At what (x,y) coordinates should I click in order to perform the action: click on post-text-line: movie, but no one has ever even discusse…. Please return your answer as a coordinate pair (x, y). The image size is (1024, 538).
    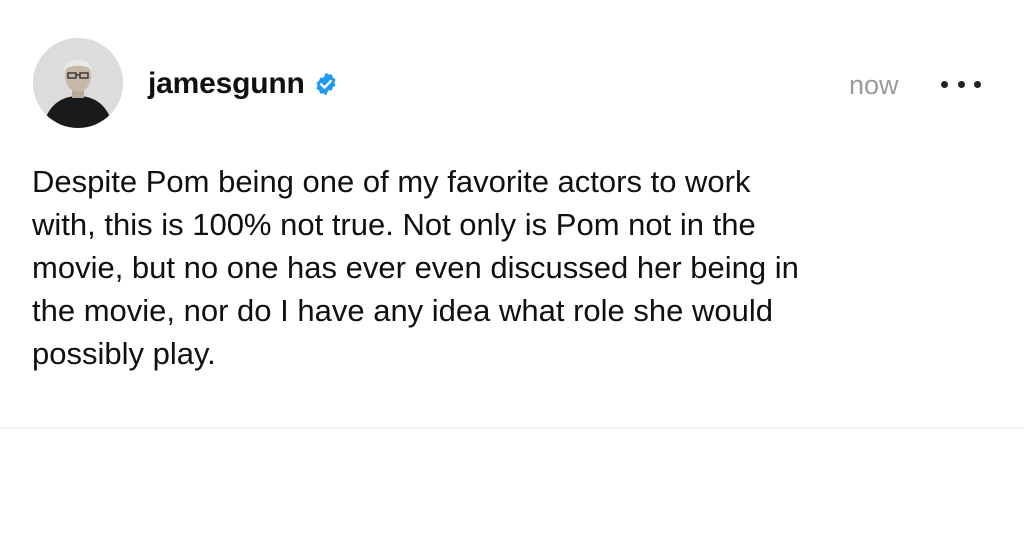
    Looking at the image, I should click on (415, 267).